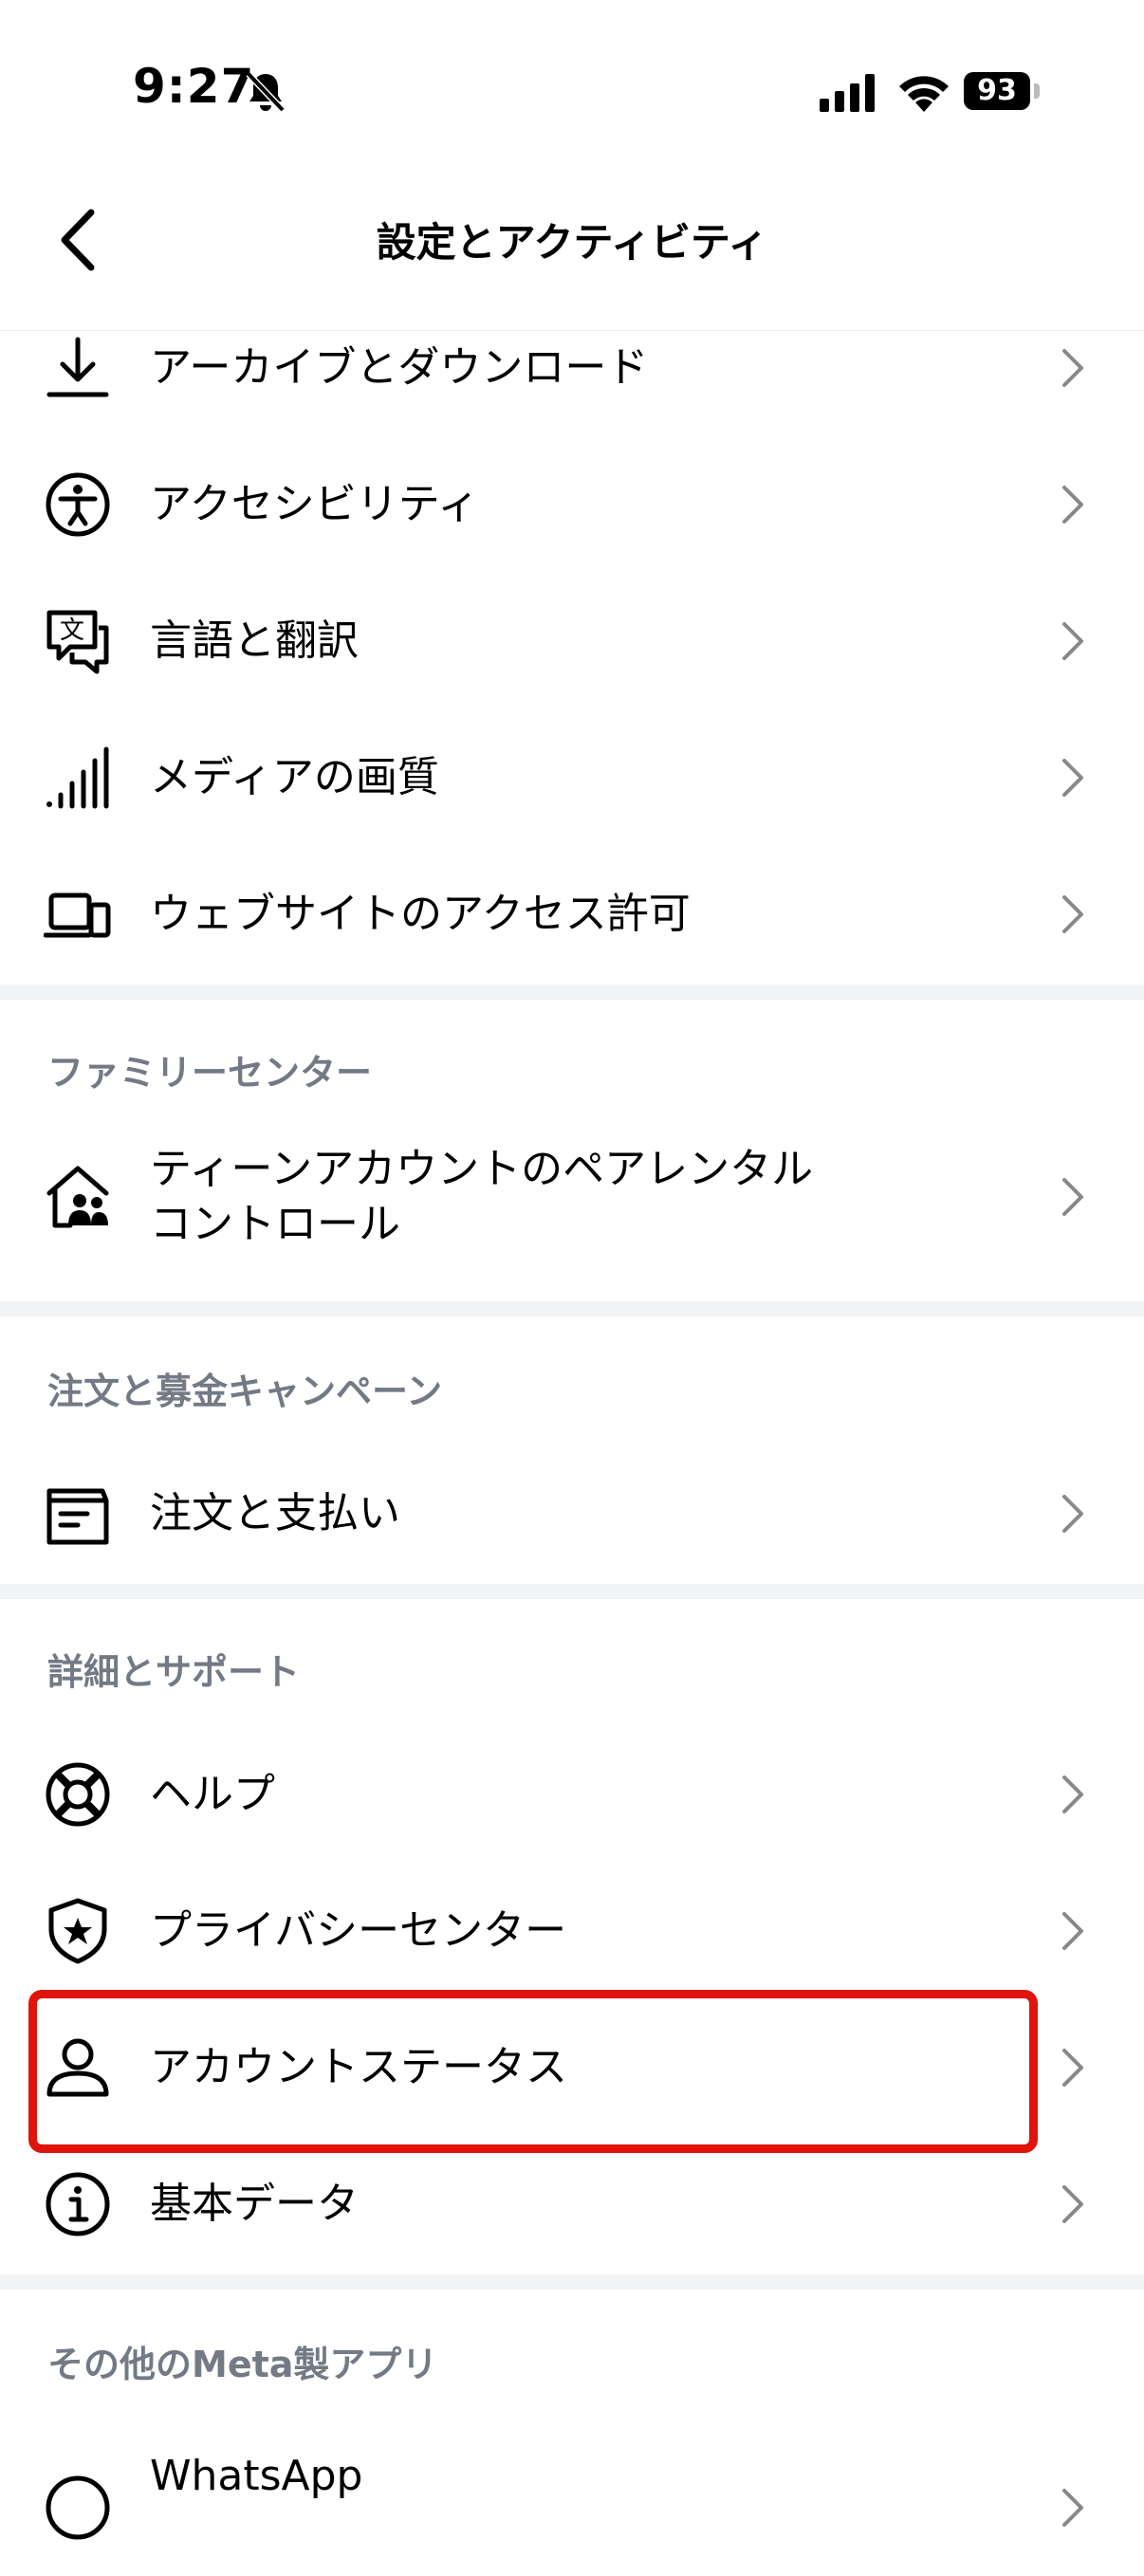 The image size is (1144, 2576). What do you see at coordinates (294, 777) in the screenshot?
I see `menu-item-label: メディアの画質` at bounding box center [294, 777].